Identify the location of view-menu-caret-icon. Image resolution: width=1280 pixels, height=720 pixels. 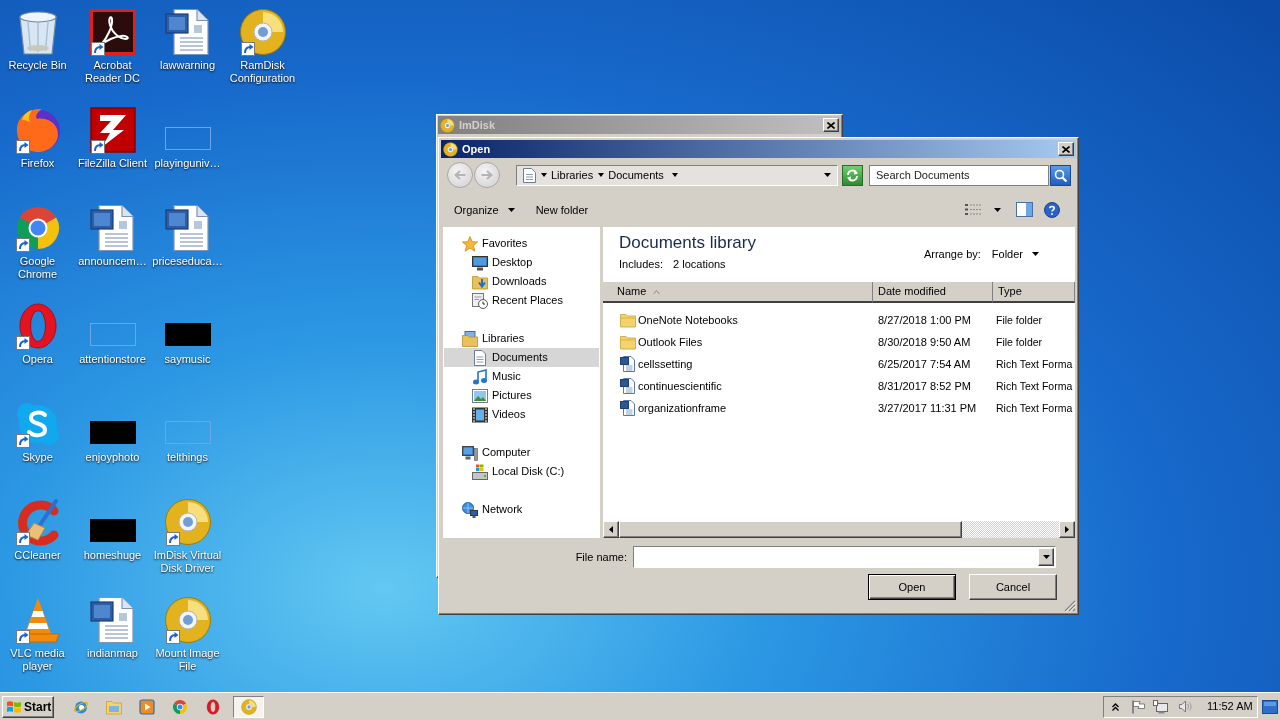
(997, 209).